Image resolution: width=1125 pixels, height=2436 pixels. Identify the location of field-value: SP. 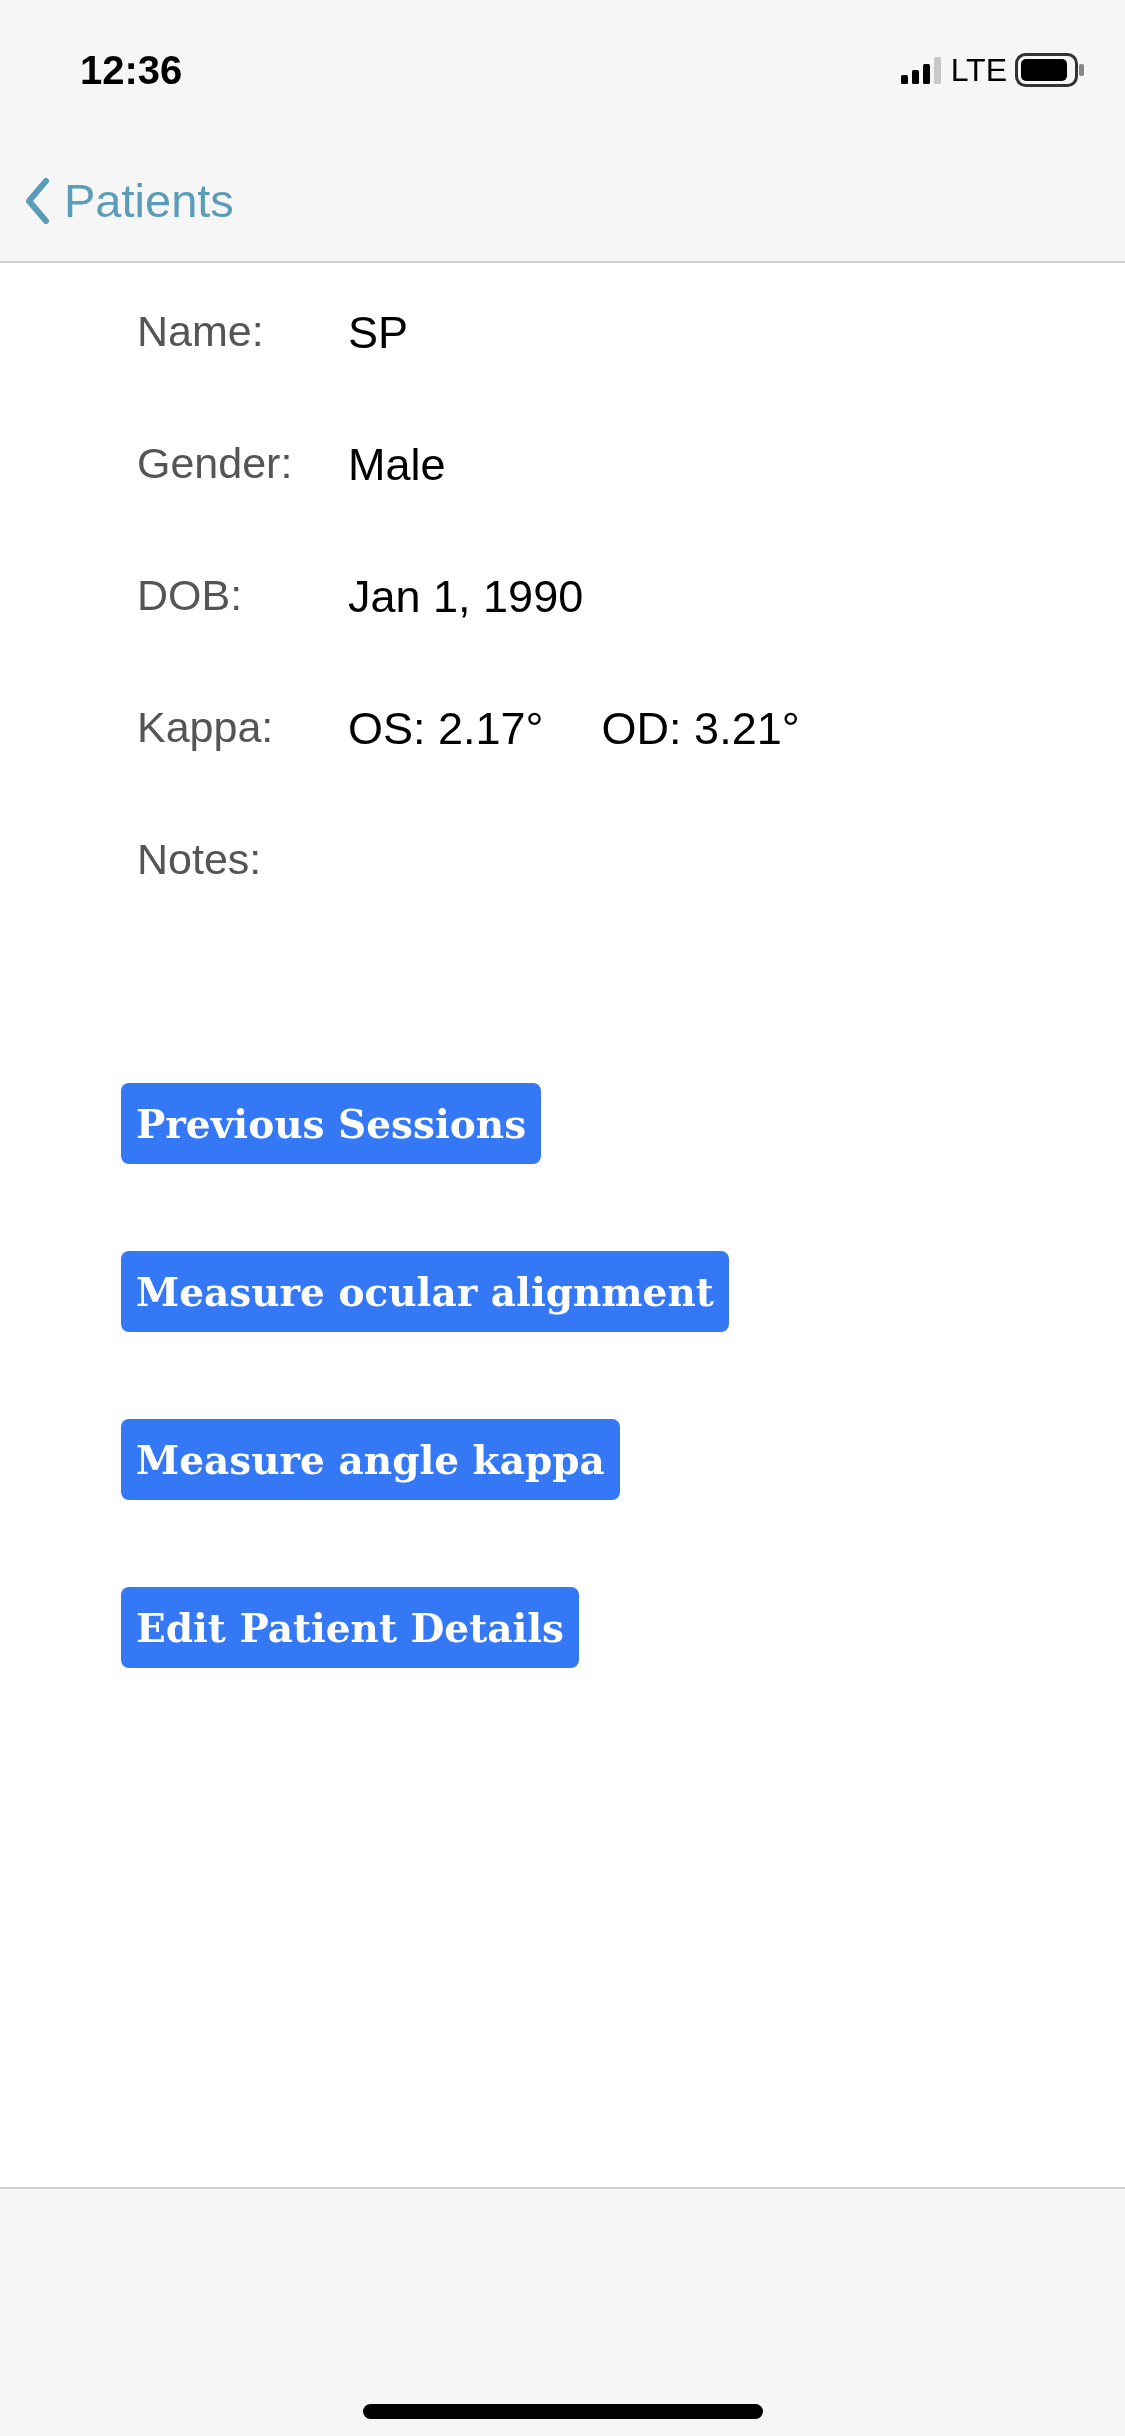
(378, 333).